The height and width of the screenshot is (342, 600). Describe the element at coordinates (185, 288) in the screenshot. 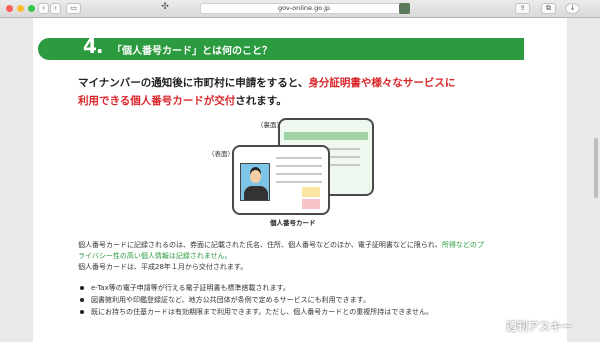

I see `bullet-item: e-Tax等の電子申請等が行える電子証明書も標準搭載されます。` at that location.